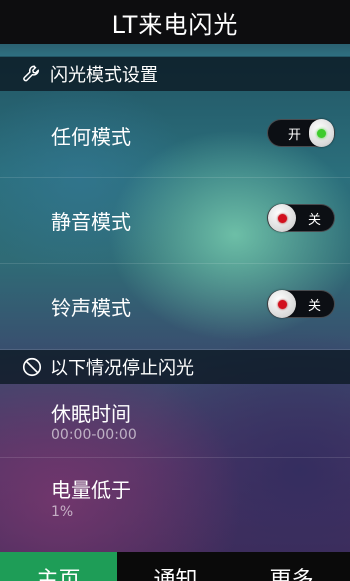 Image resolution: width=350 pixels, height=581 pixels. Describe the element at coordinates (175, 221) in the screenshot. I see `list-item-silent-mode: 静音模式 关` at that location.